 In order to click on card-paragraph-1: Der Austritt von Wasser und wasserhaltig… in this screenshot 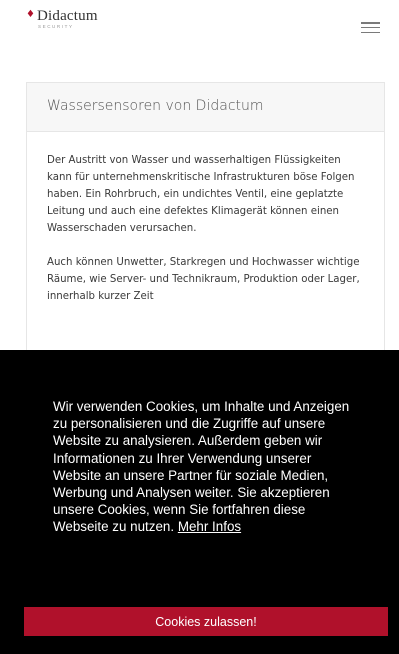, I will do `click(201, 194)`.